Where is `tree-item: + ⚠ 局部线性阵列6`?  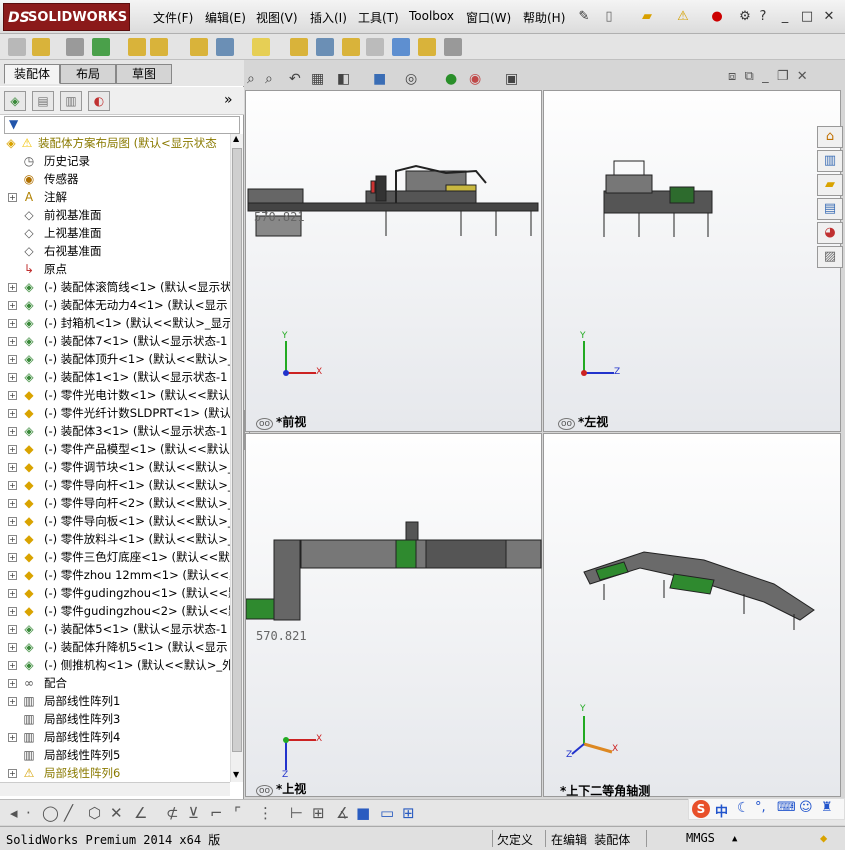
tree-item: + ⚠ 局部线性阵列6 is located at coordinates (115, 773).